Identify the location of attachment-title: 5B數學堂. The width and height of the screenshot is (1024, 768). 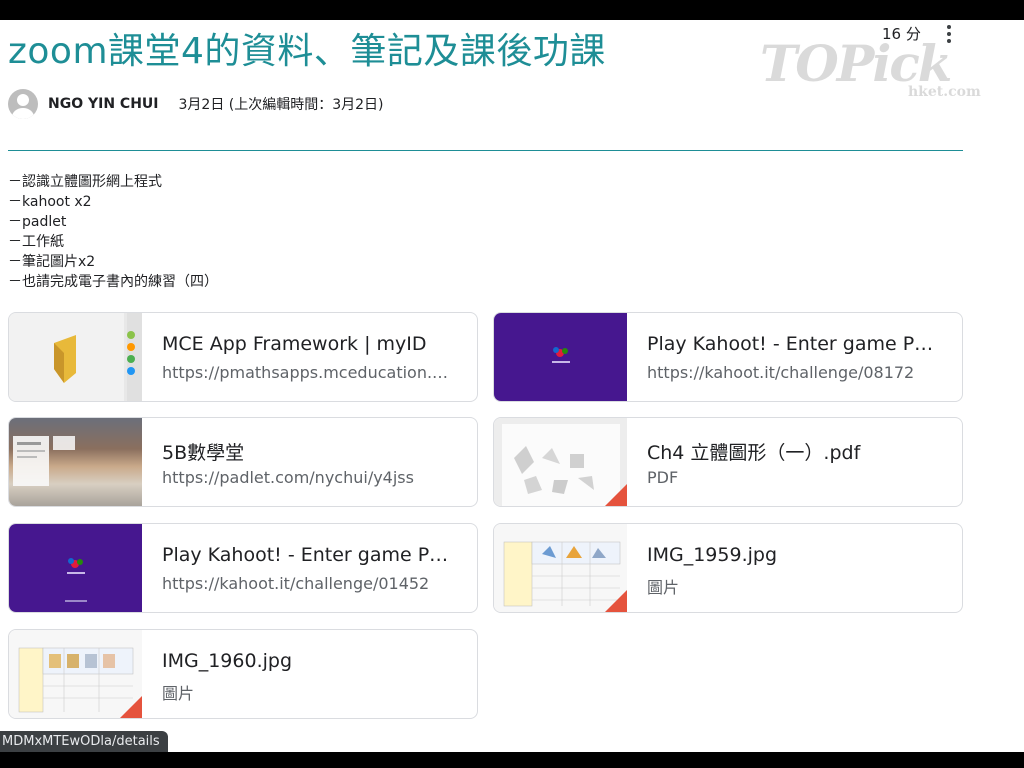
(307, 451).